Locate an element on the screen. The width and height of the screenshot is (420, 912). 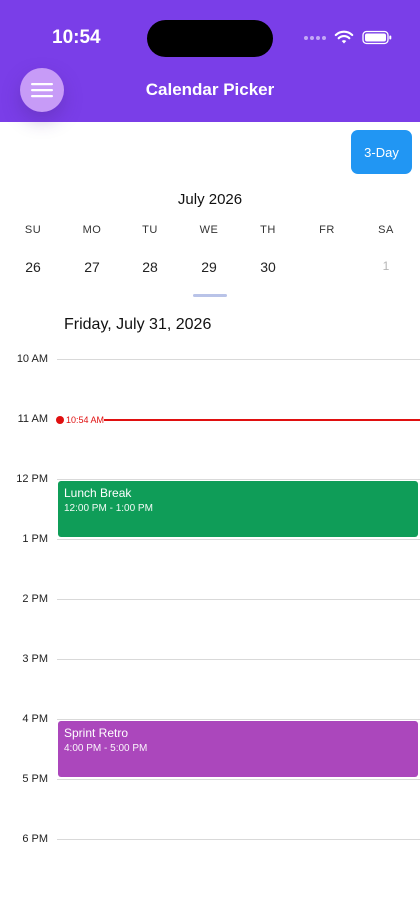
day-cell: 28 is located at coordinates (150, 267).